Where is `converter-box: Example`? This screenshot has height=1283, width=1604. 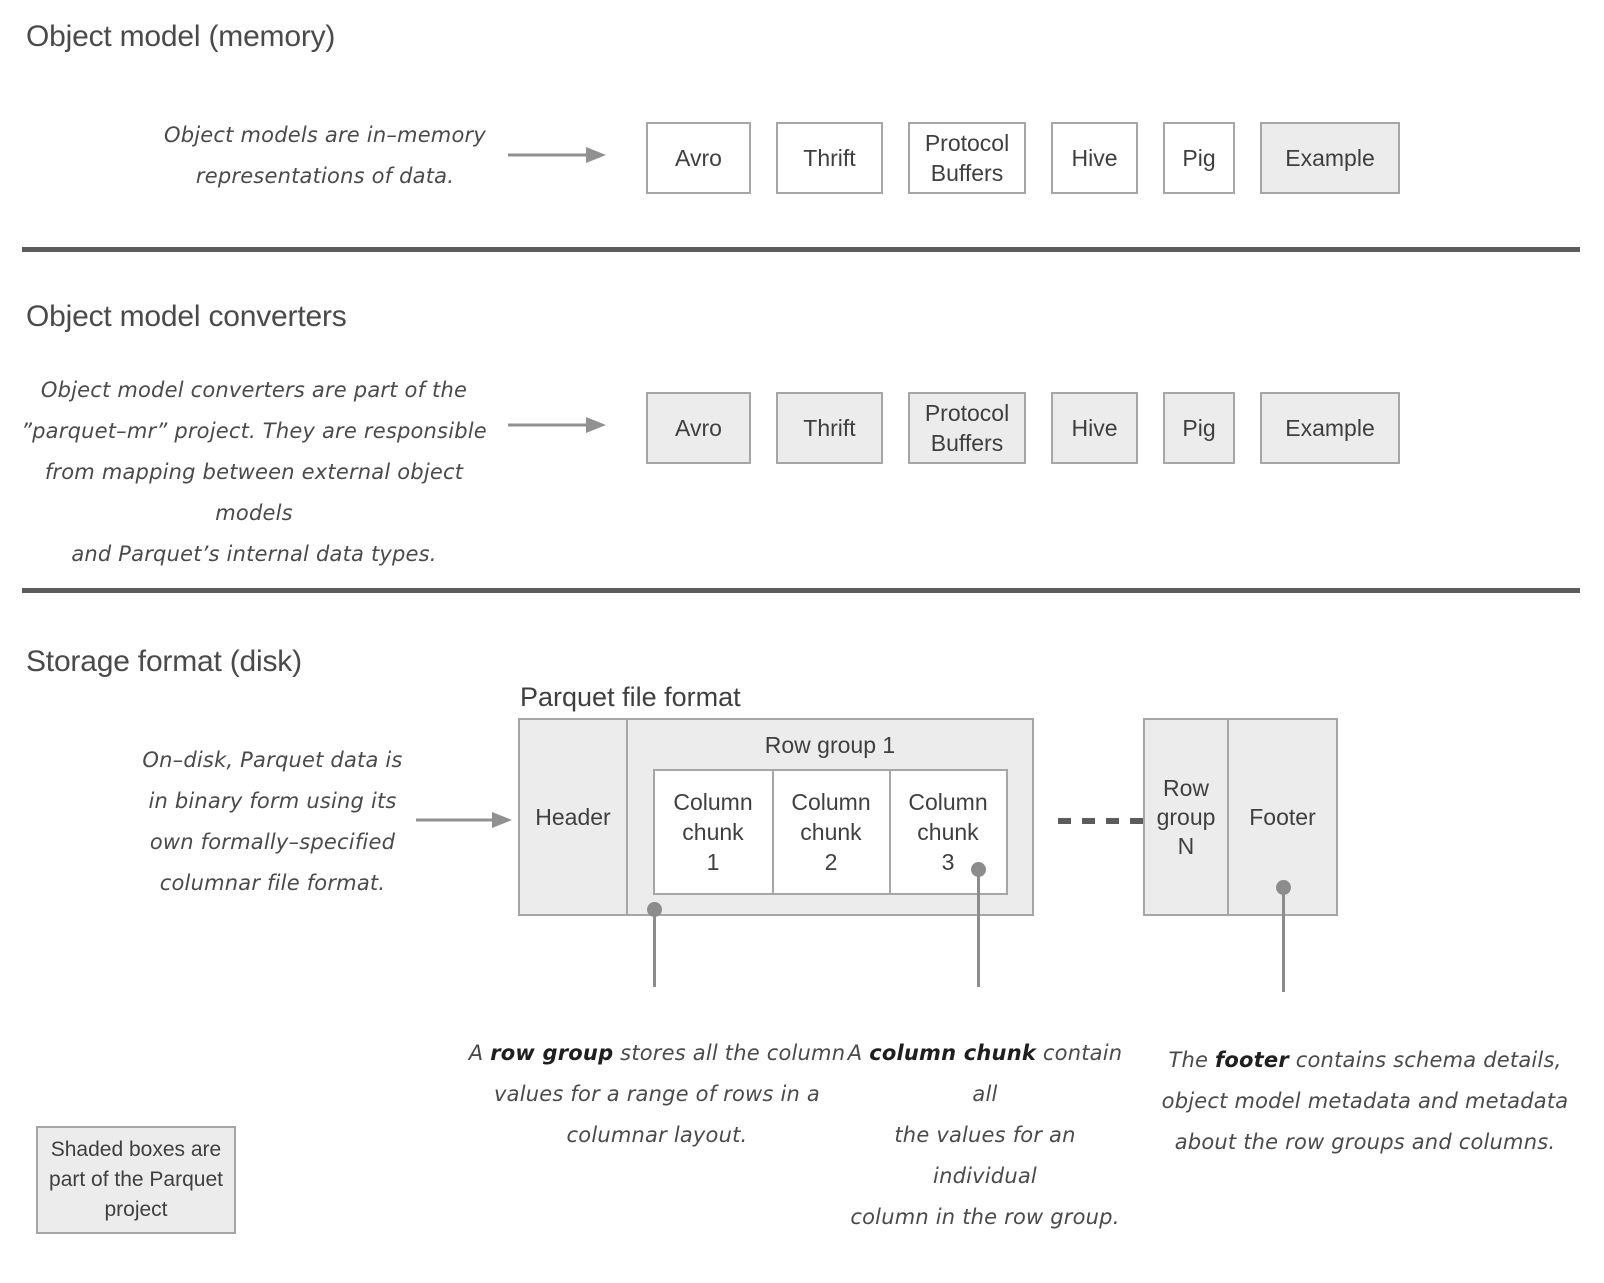 converter-box: Example is located at coordinates (1330, 428).